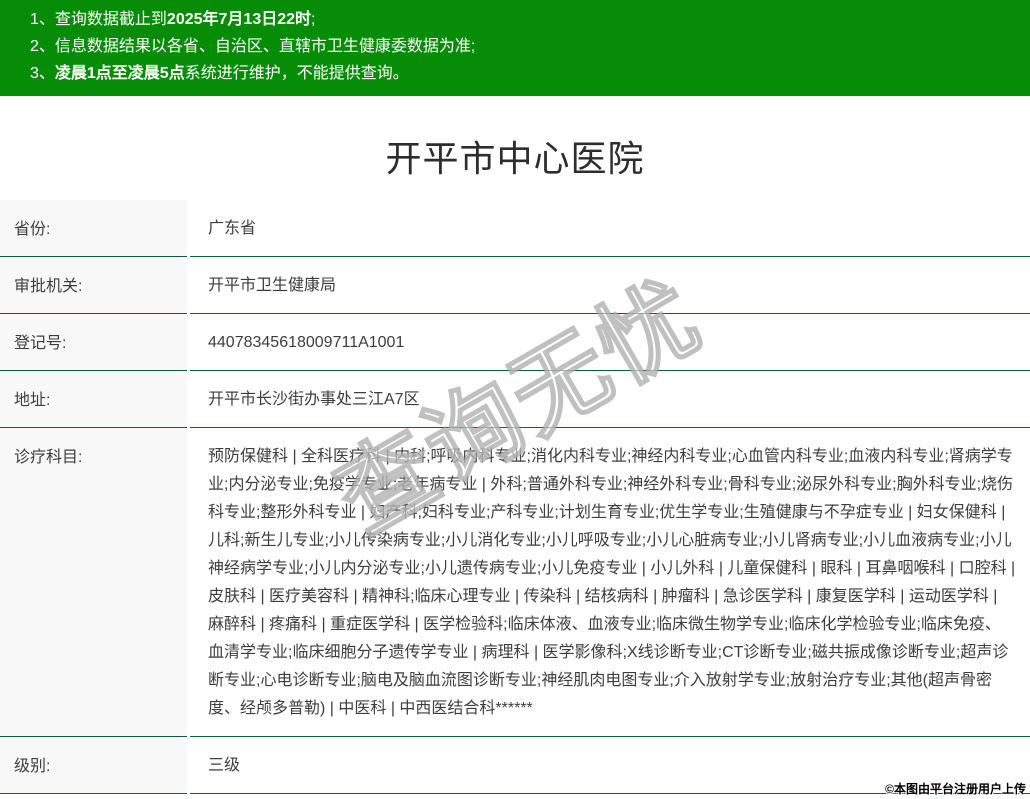  I want to click on row-label: 级别:, so click(93, 765).